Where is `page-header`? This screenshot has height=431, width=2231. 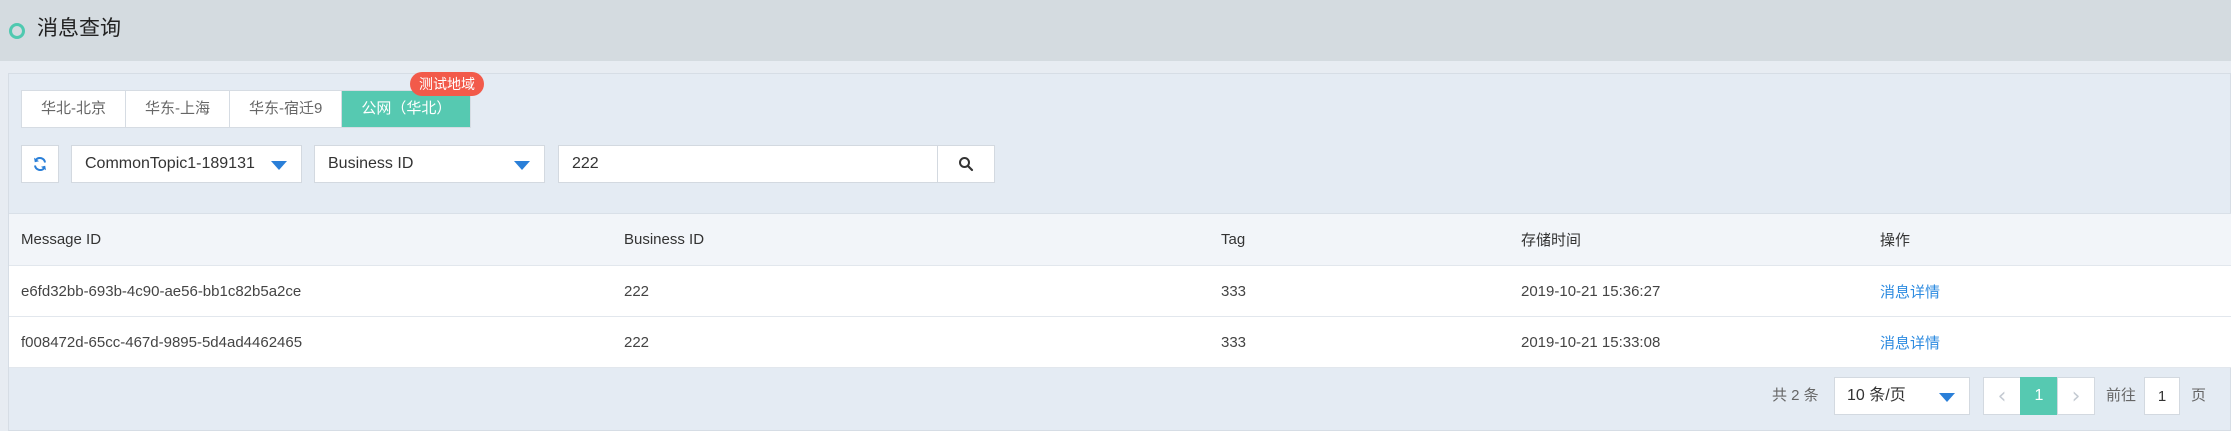
page-header is located at coordinates (1115, 30).